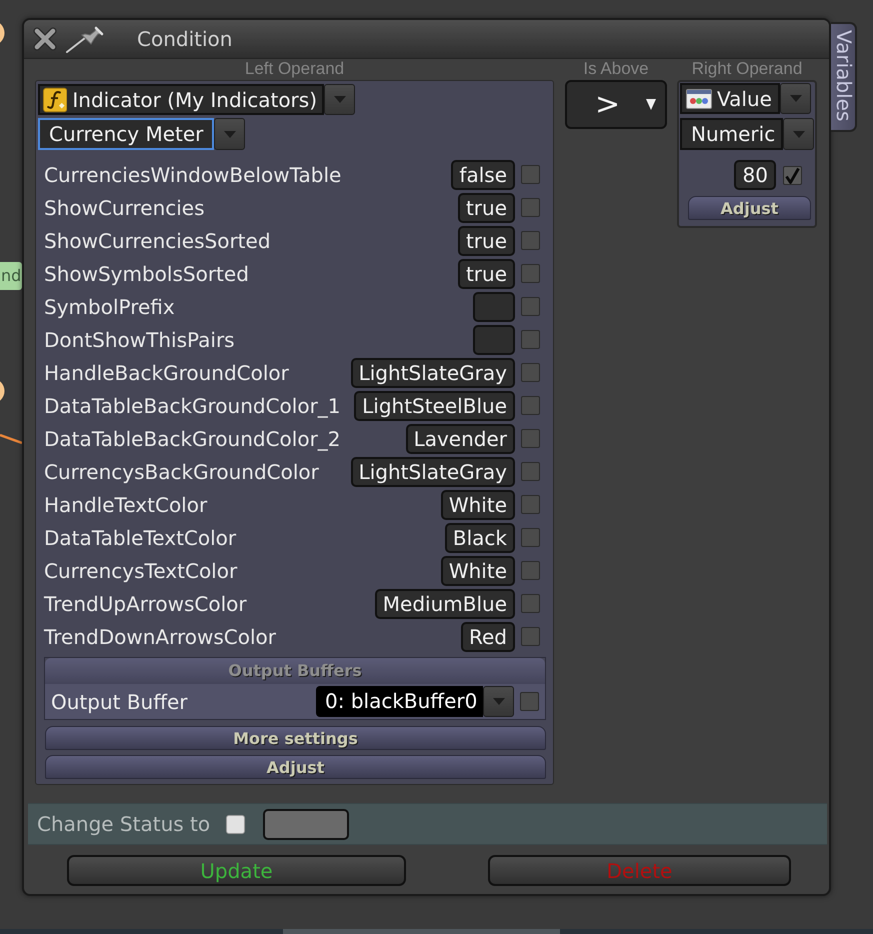 Image resolution: width=873 pixels, height=934 pixels. What do you see at coordinates (124, 824) in the screenshot?
I see `change-status-label: Change Status to` at bounding box center [124, 824].